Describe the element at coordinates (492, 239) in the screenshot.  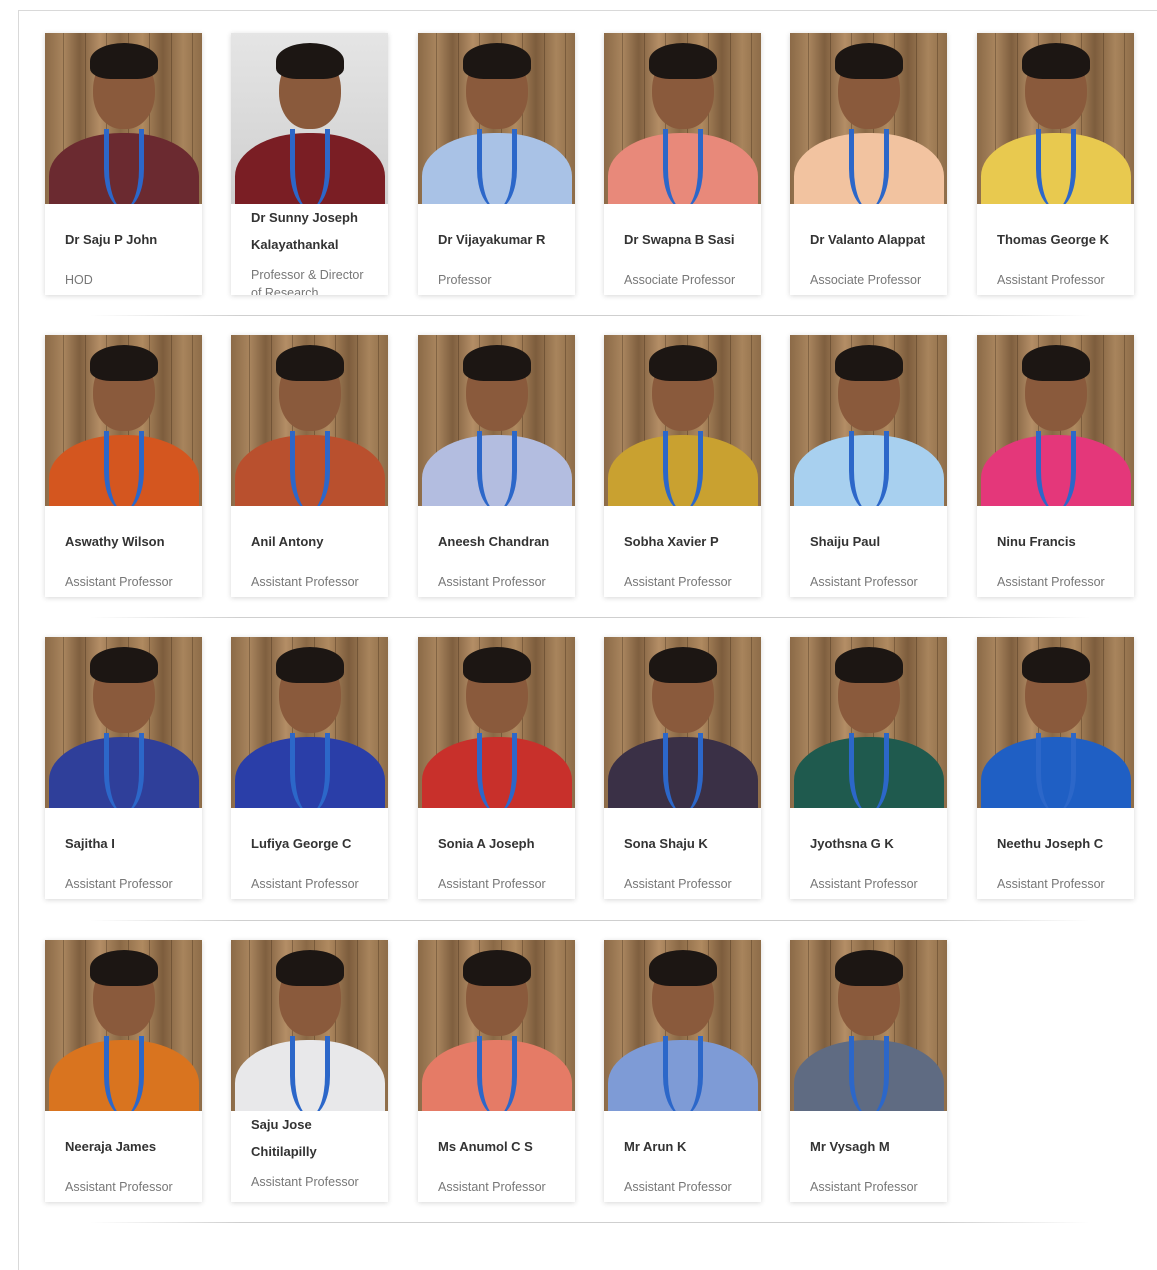
I see `faculty-name: Dr Vijayakumar R` at that location.